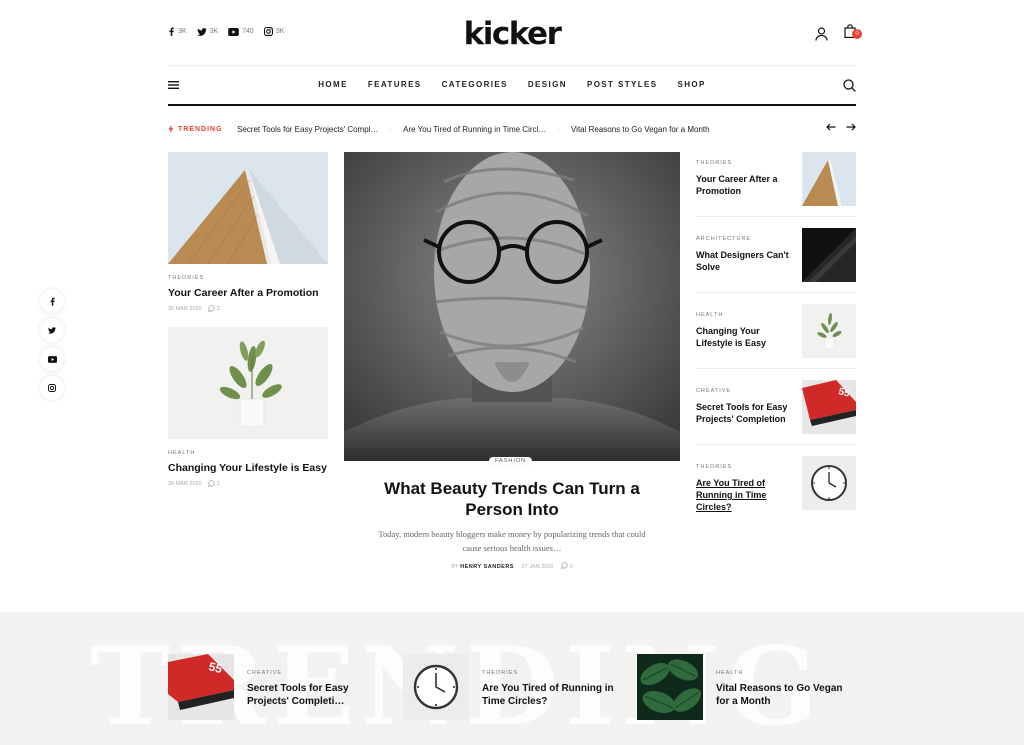  I want to click on nav-item-home: HOME, so click(333, 84).